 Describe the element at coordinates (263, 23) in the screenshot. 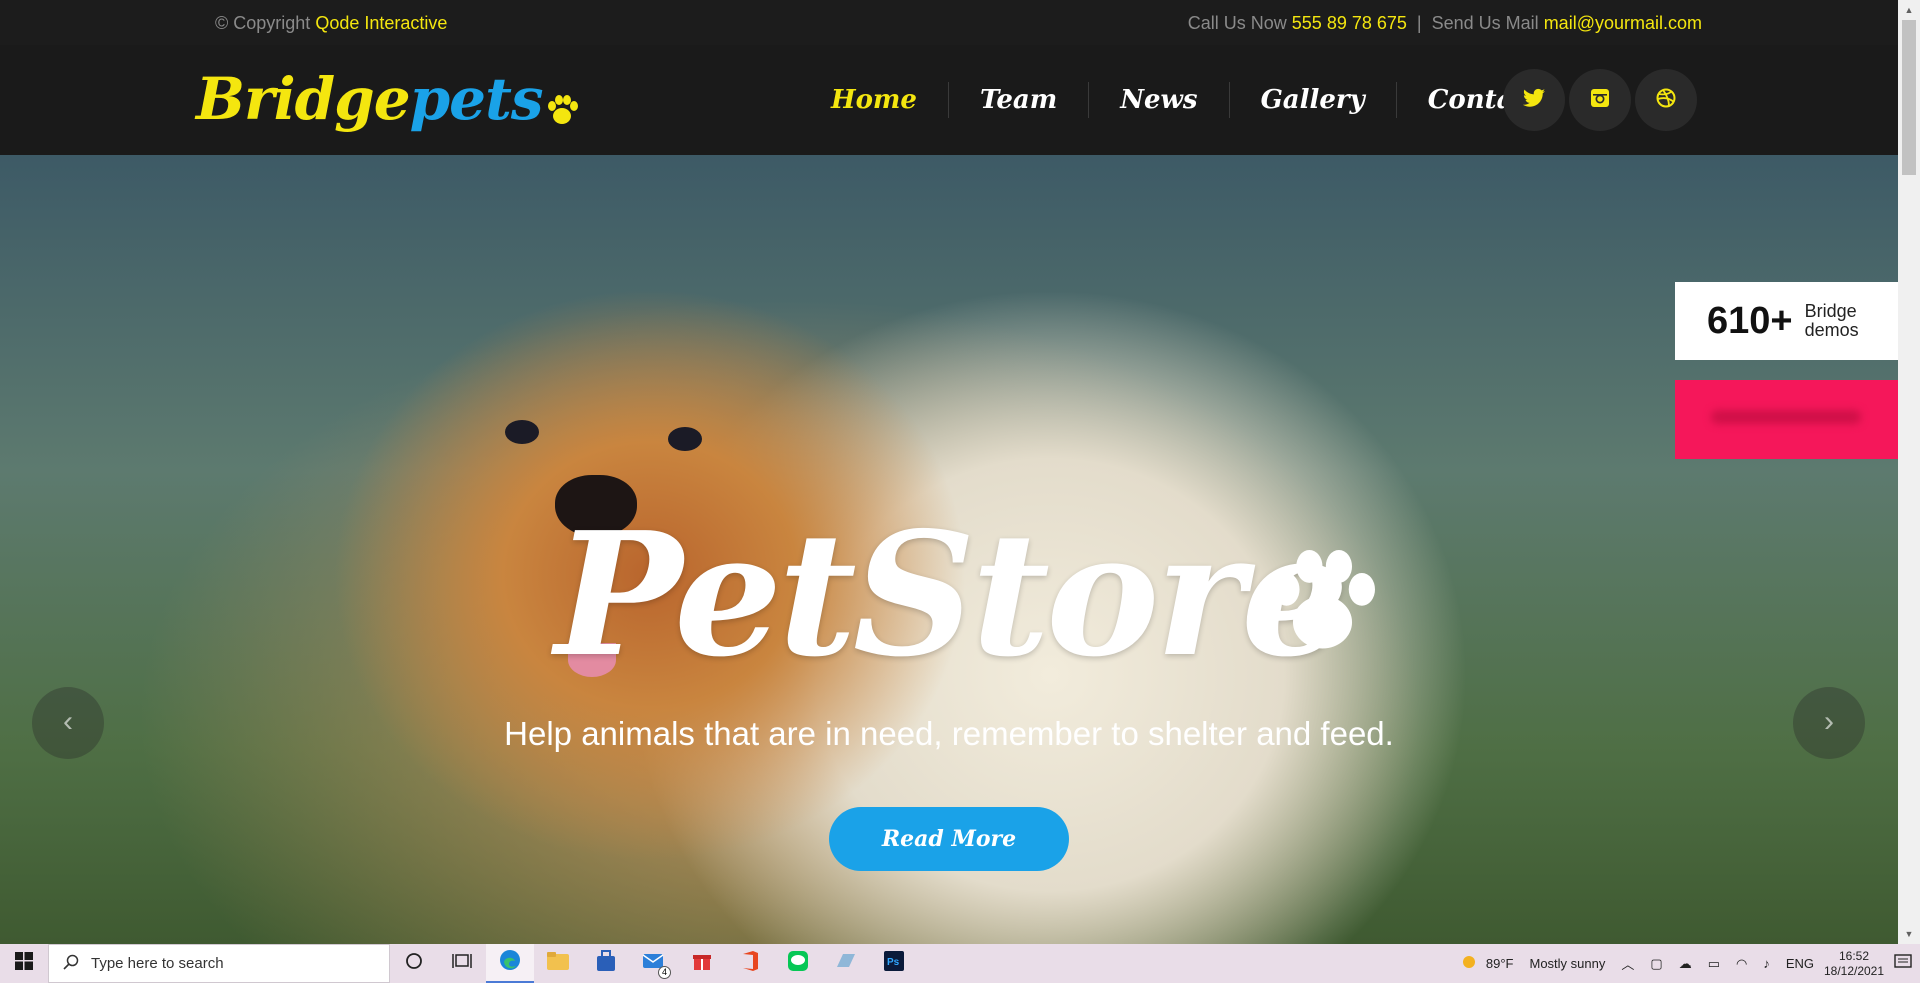

I see `copyright-prefix: © Copyright` at that location.